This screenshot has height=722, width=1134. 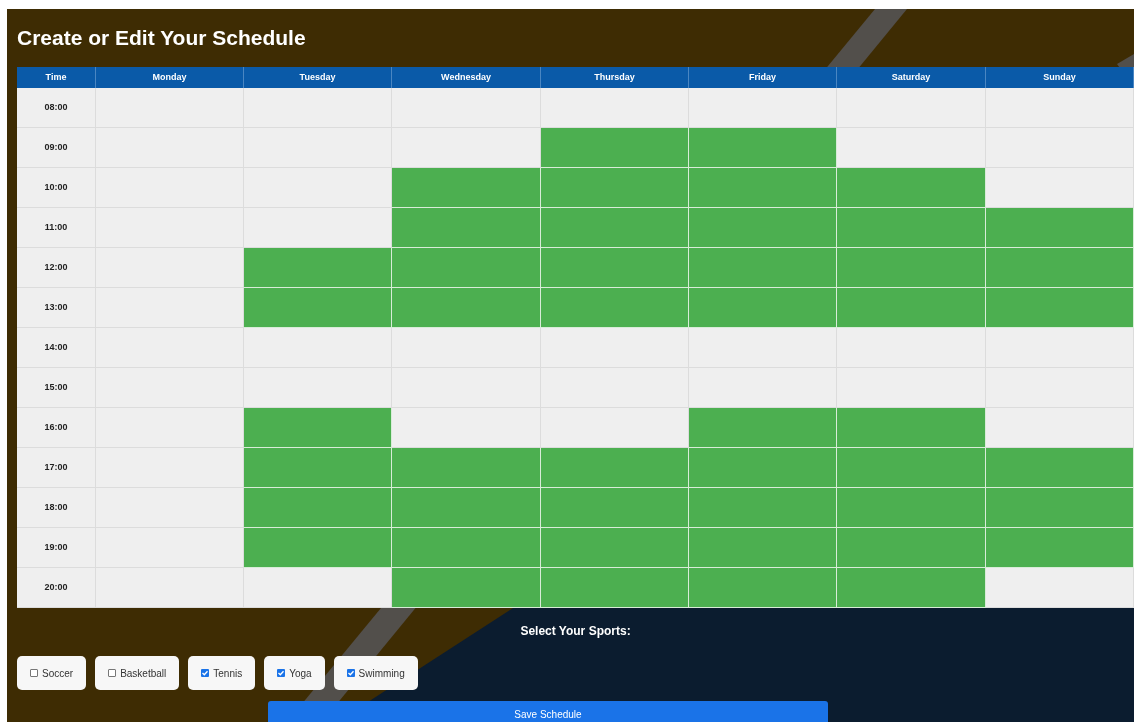 I want to click on sport-option: Yoga, so click(x=294, y=673).